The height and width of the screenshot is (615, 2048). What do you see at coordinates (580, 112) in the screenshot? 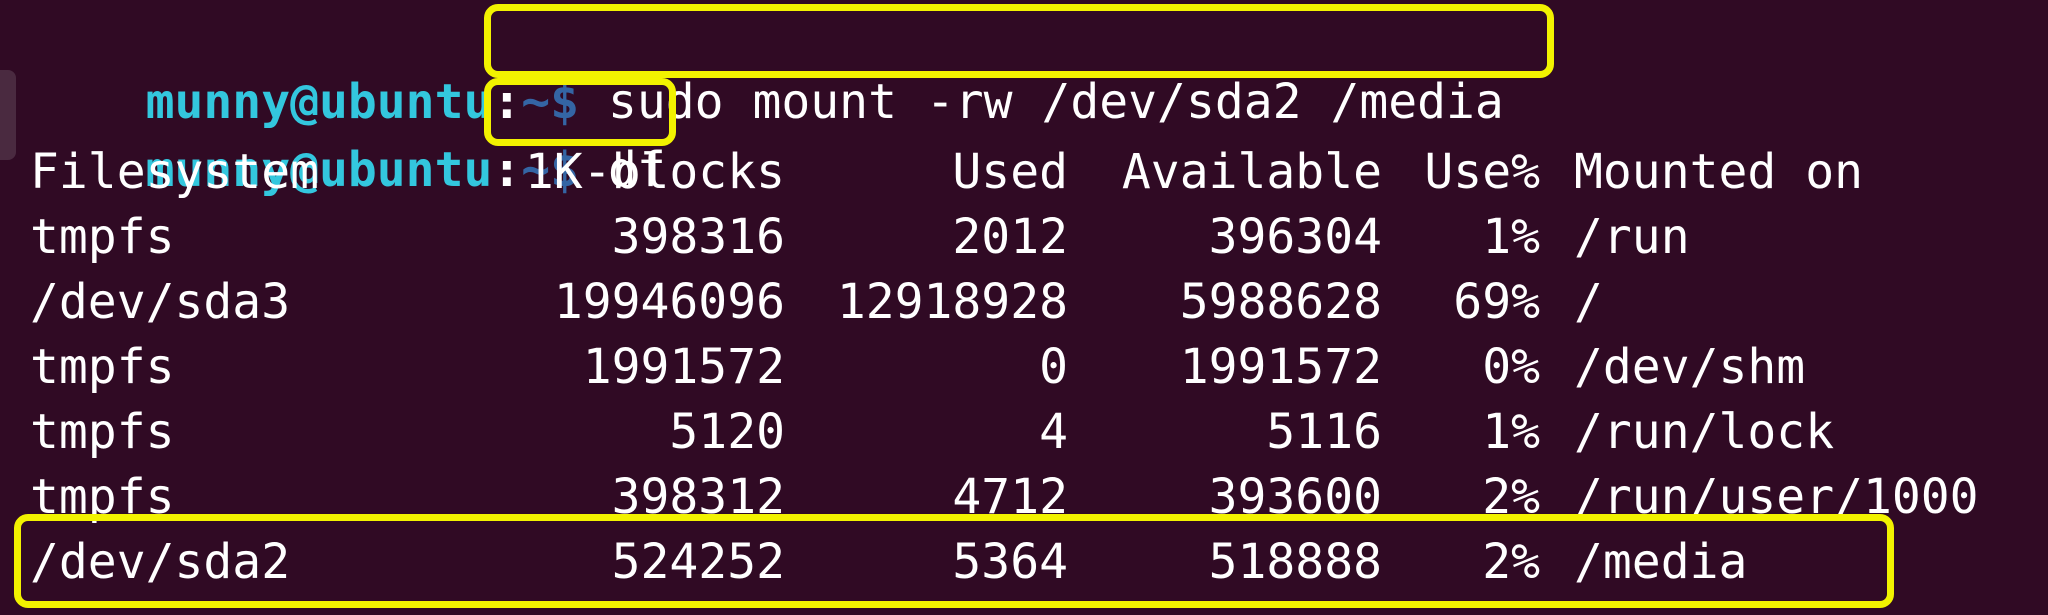
I see `highlight-box-df-command` at bounding box center [580, 112].